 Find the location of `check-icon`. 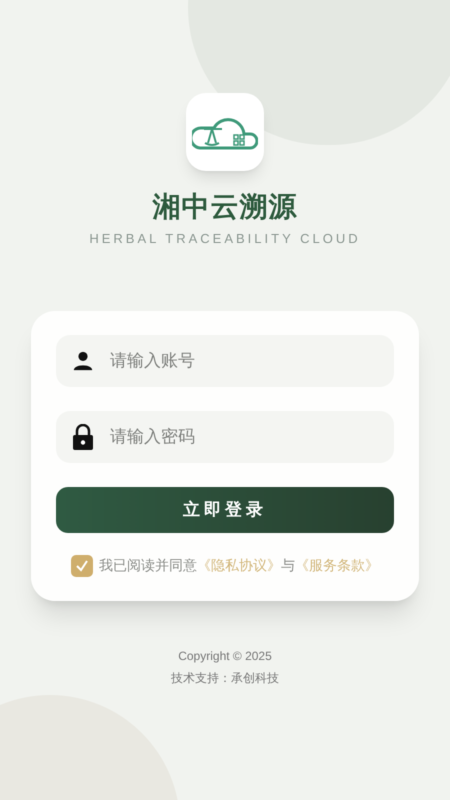

check-icon is located at coordinates (82, 565).